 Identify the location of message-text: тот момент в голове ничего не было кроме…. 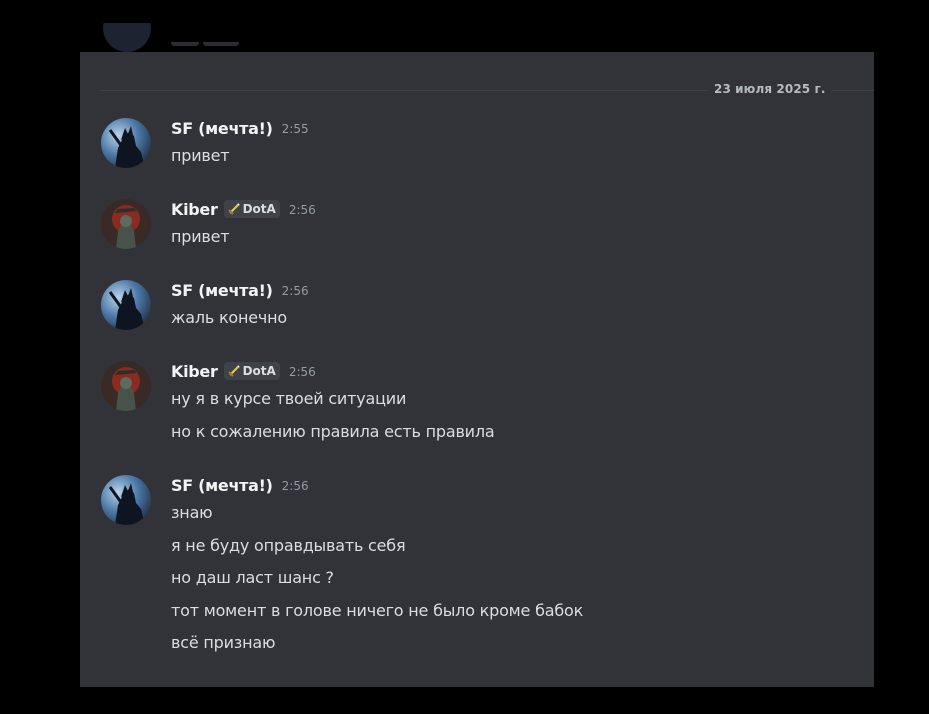
(377, 610).